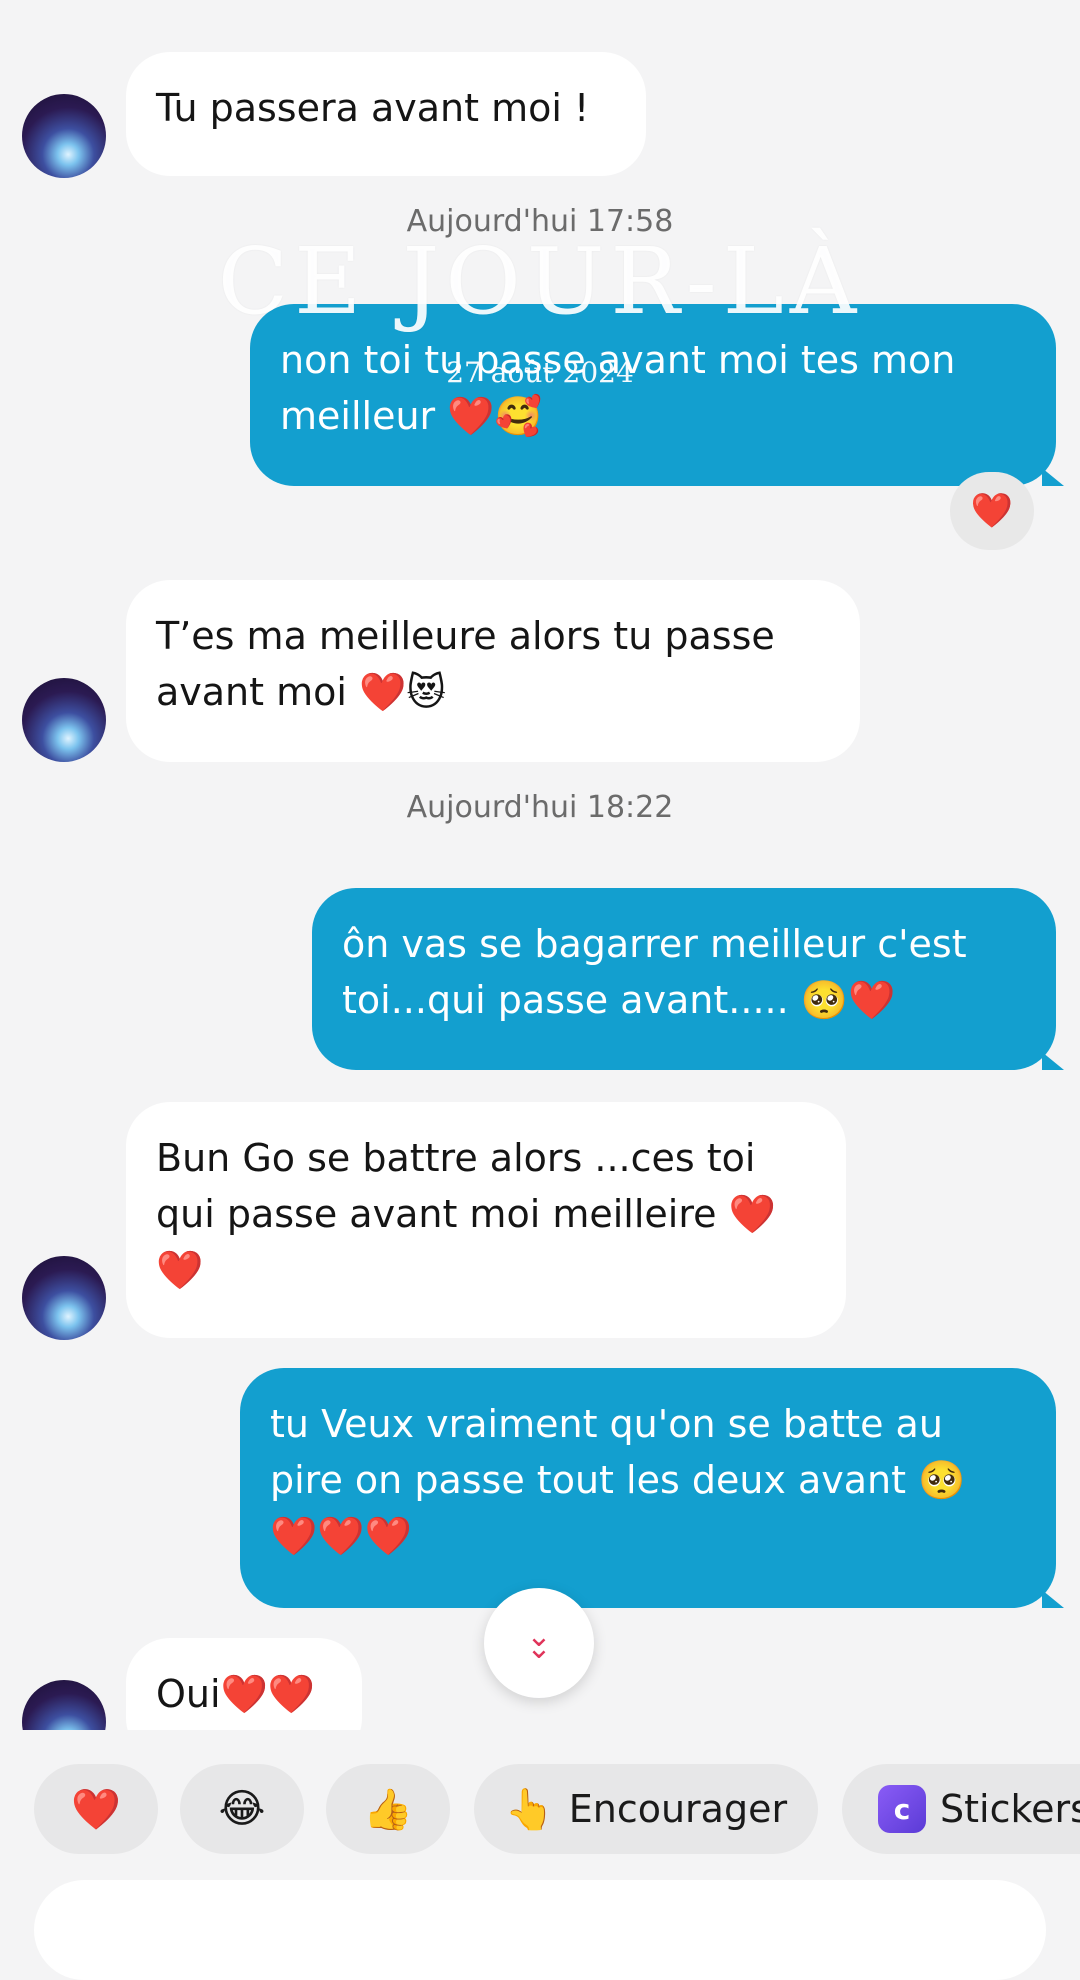 The width and height of the screenshot is (1080, 1980). Describe the element at coordinates (1010, 1809) in the screenshot. I see `stickers-label: Stickers` at that location.